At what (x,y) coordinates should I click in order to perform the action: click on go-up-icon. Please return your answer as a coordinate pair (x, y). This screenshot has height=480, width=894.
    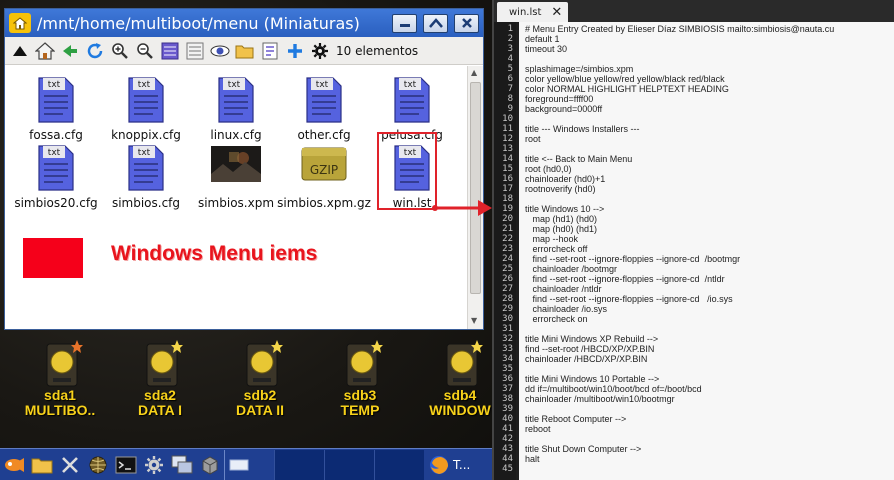
    Looking at the image, I should click on (20, 51).